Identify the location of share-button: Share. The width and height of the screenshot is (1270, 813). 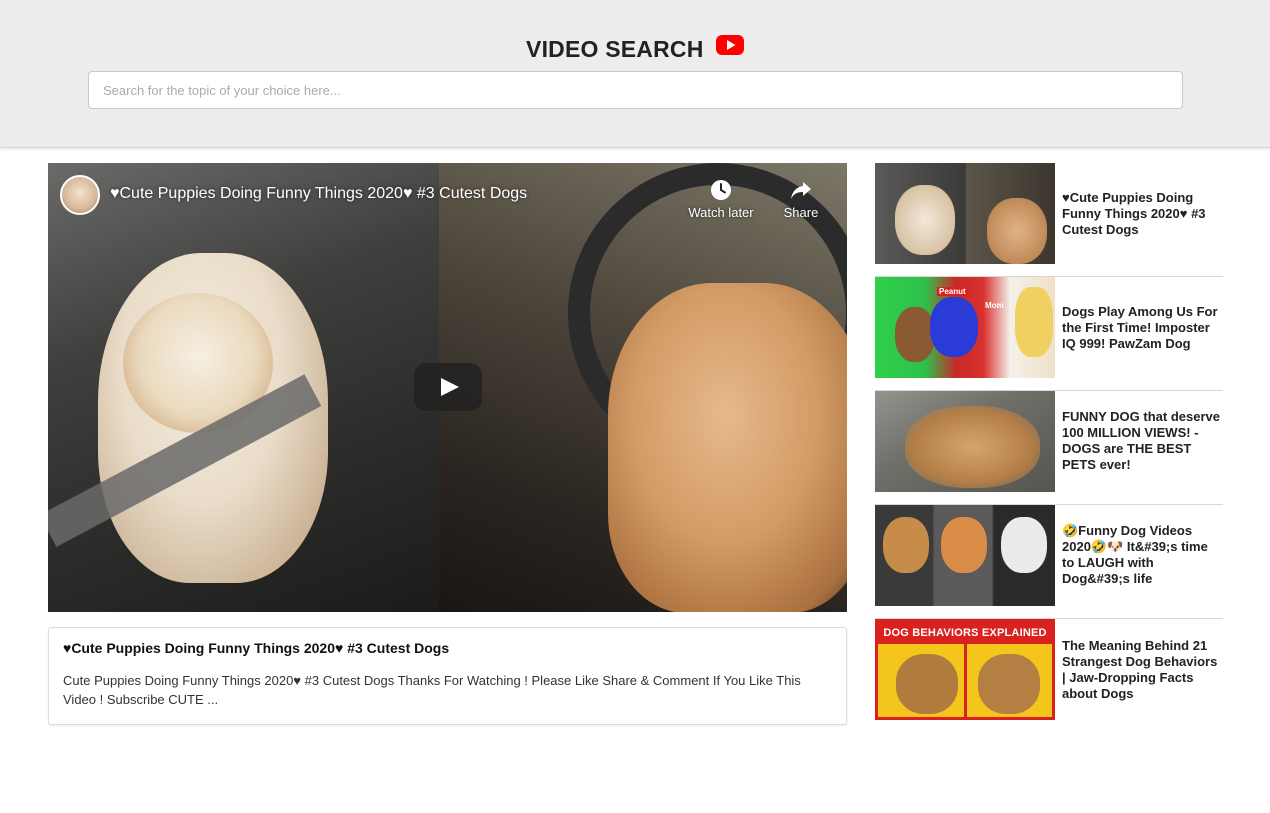
(801, 197).